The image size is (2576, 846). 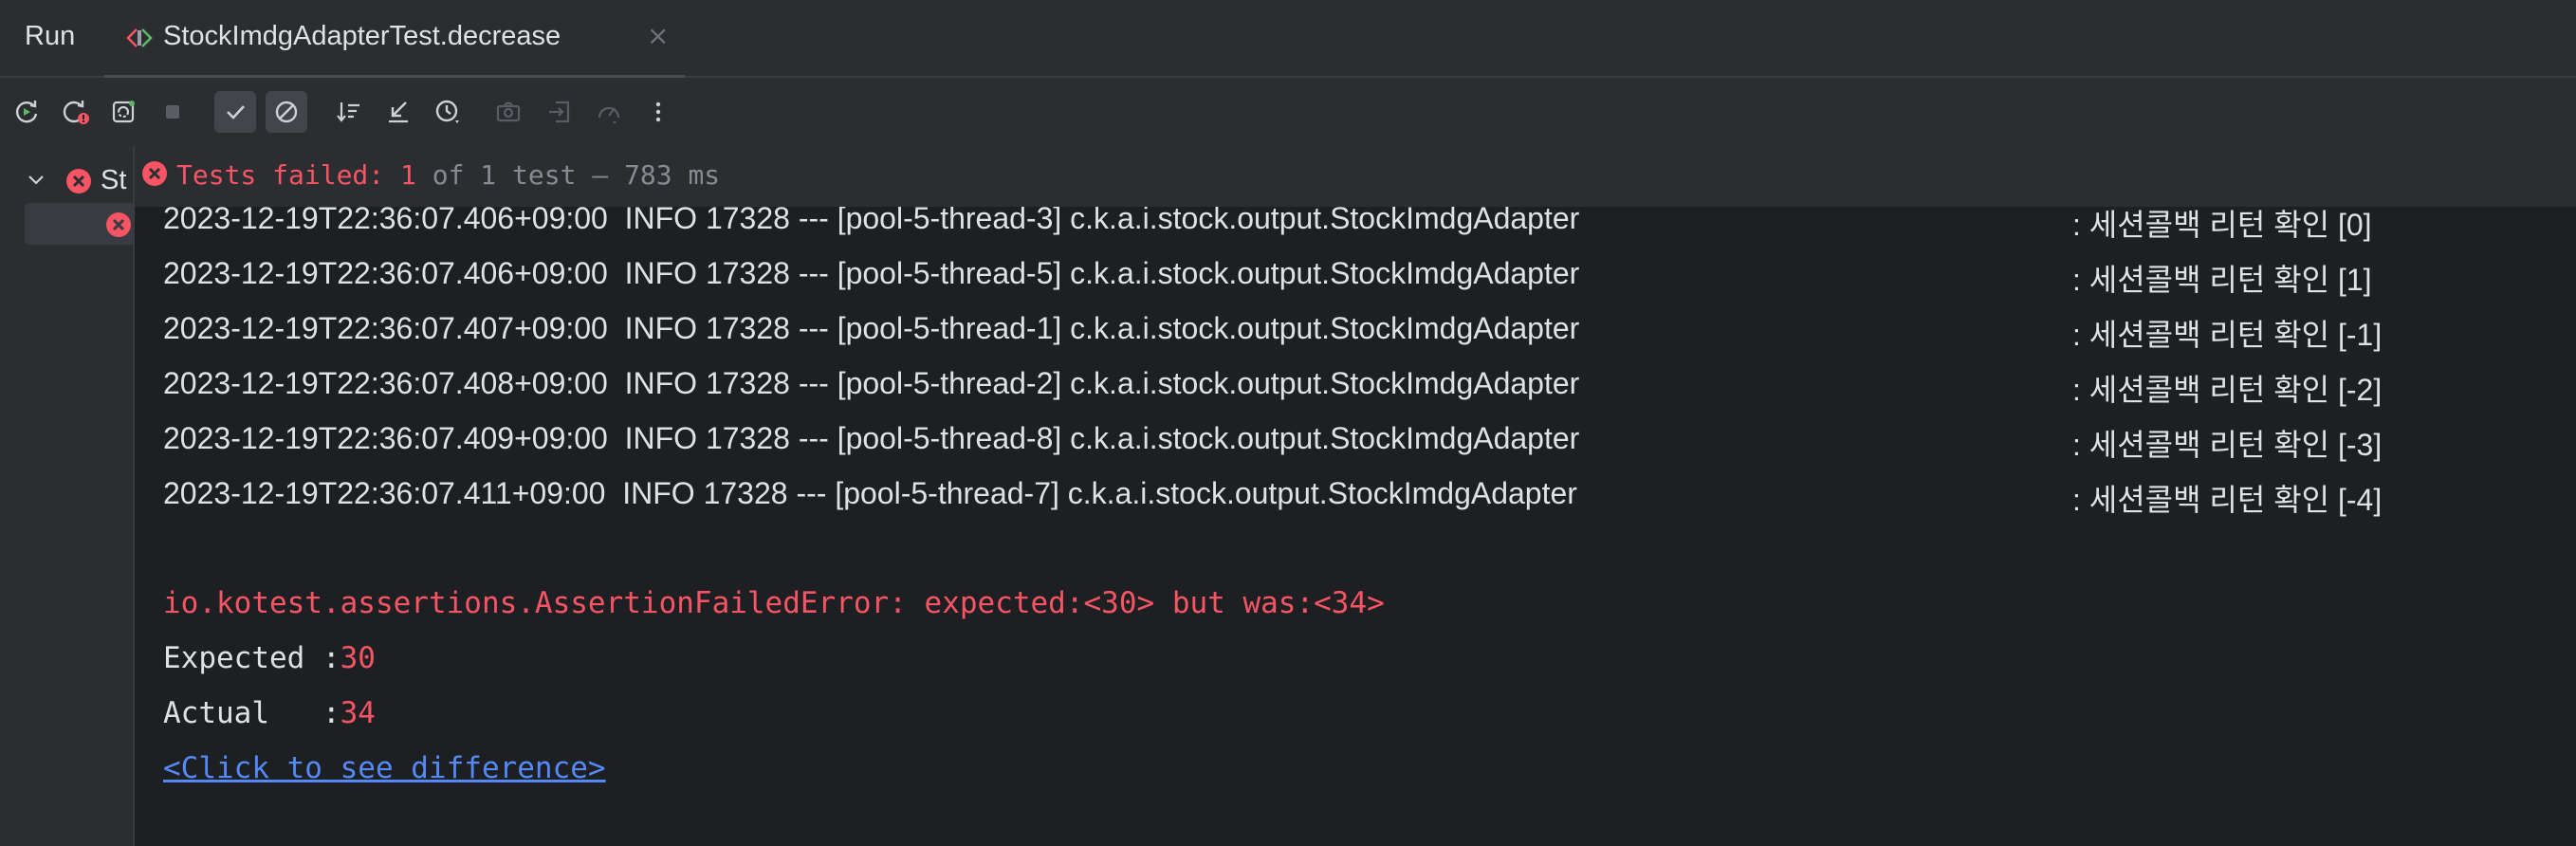 I want to click on coverage-icon, so click(x=609, y=112).